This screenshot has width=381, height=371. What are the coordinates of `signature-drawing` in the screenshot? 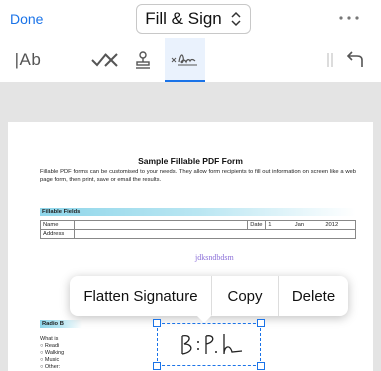 It's located at (212, 344).